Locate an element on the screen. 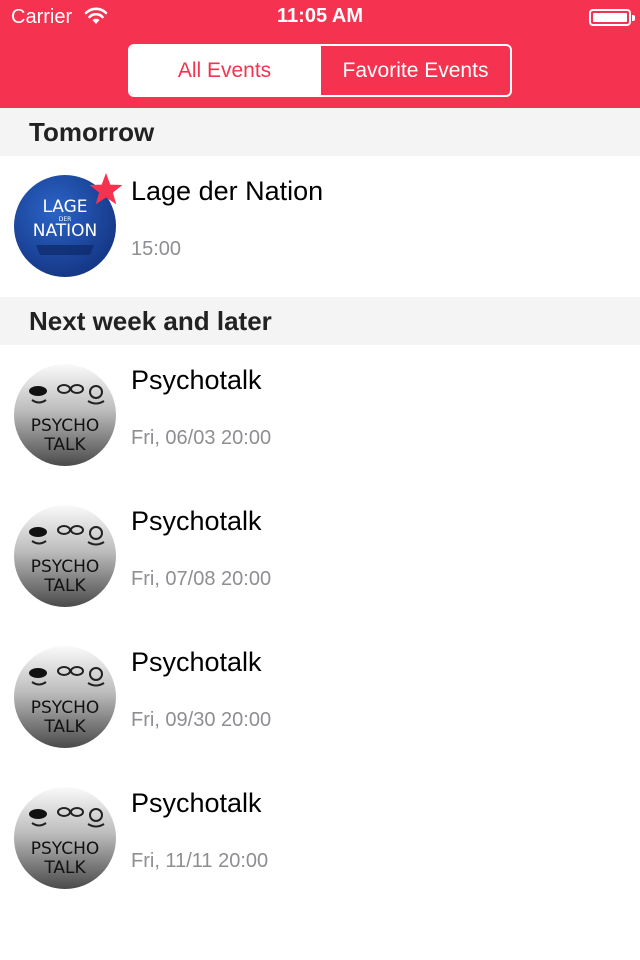  event-filter-segmented-control: All Events Favorite Events is located at coordinates (320, 70).